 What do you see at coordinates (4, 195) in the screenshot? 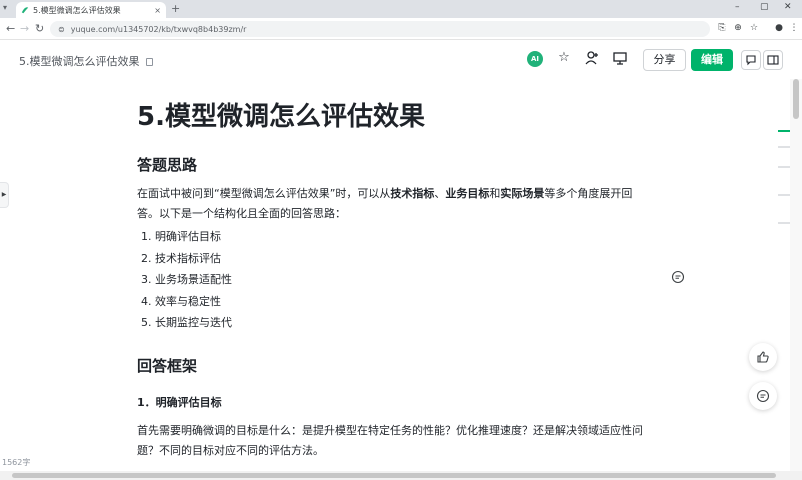
I see `expand-sidebar-button: ▶` at bounding box center [4, 195].